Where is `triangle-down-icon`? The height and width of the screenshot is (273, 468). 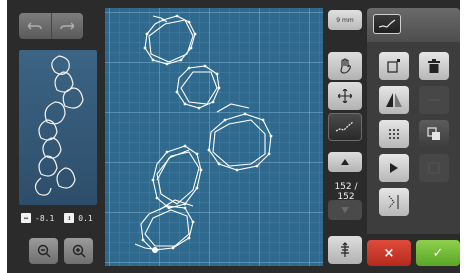
triangle-down-icon is located at coordinates (345, 210).